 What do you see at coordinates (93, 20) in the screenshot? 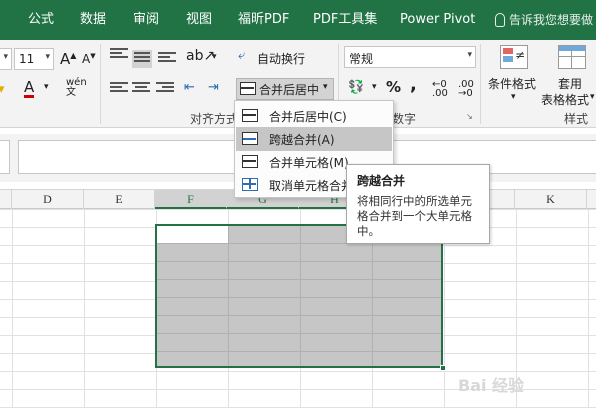
I see `tab-data: 数据` at bounding box center [93, 20].